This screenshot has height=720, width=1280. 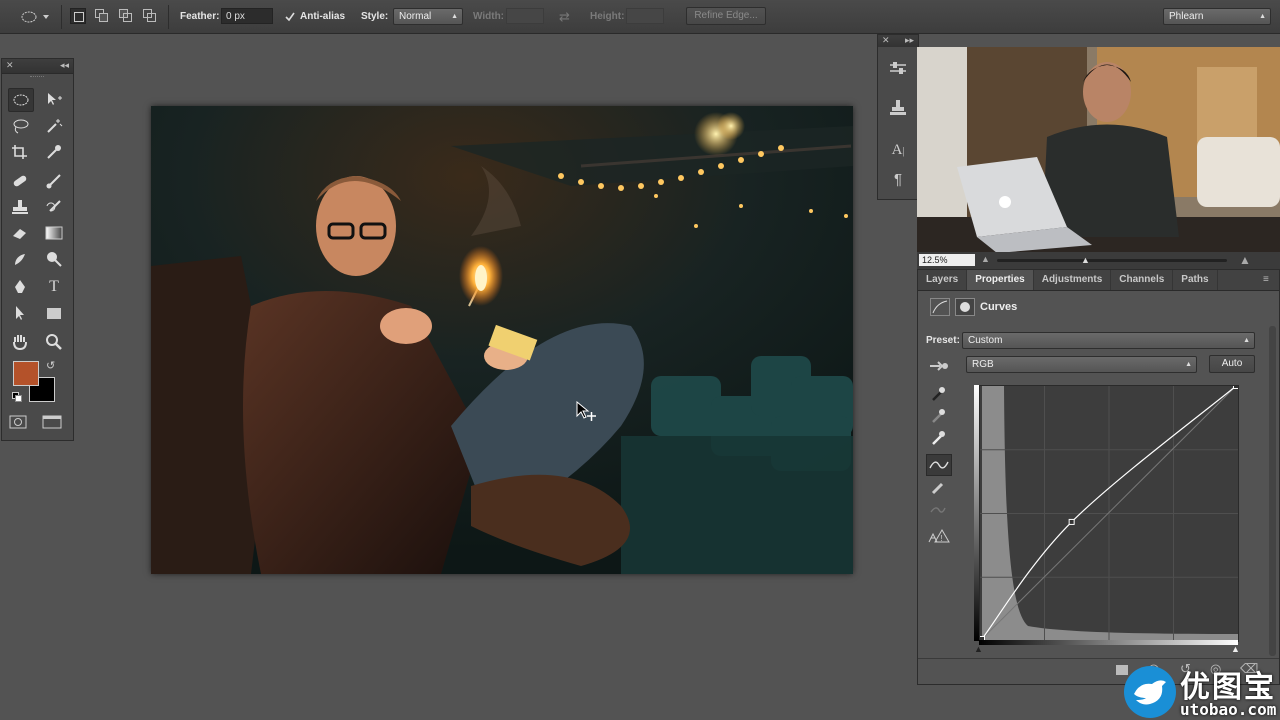 I want to click on smooth-curve-icon, so click(x=938, y=511).